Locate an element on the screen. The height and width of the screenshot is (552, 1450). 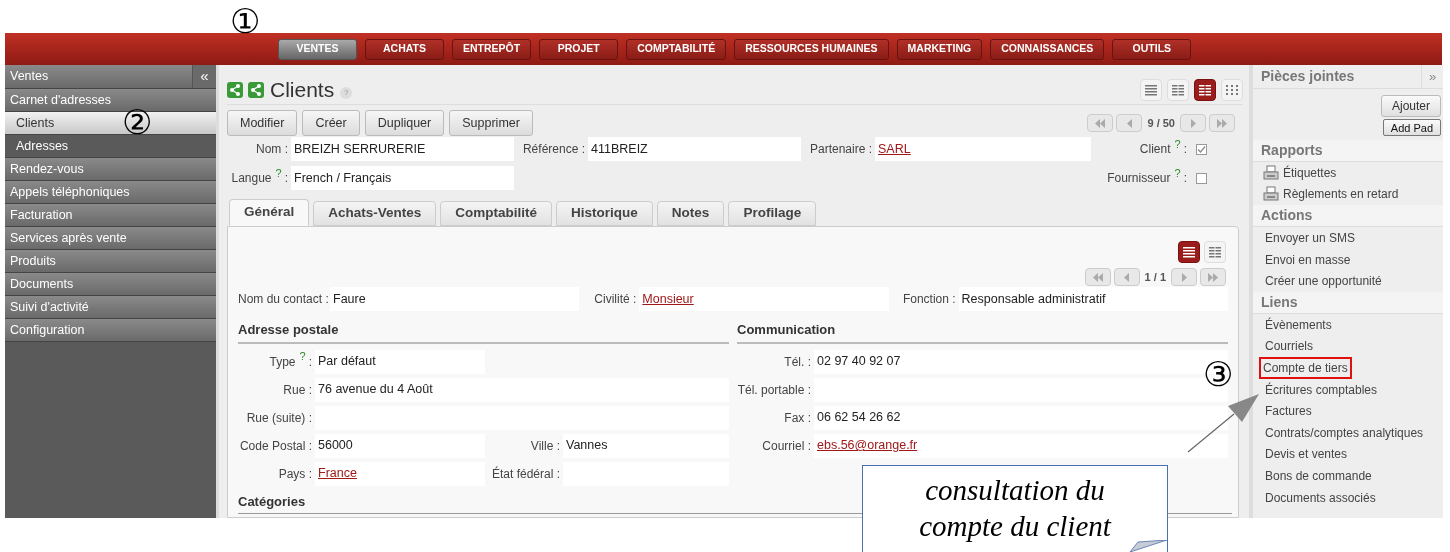
field-label: Code Postal : is located at coordinates (275, 446).